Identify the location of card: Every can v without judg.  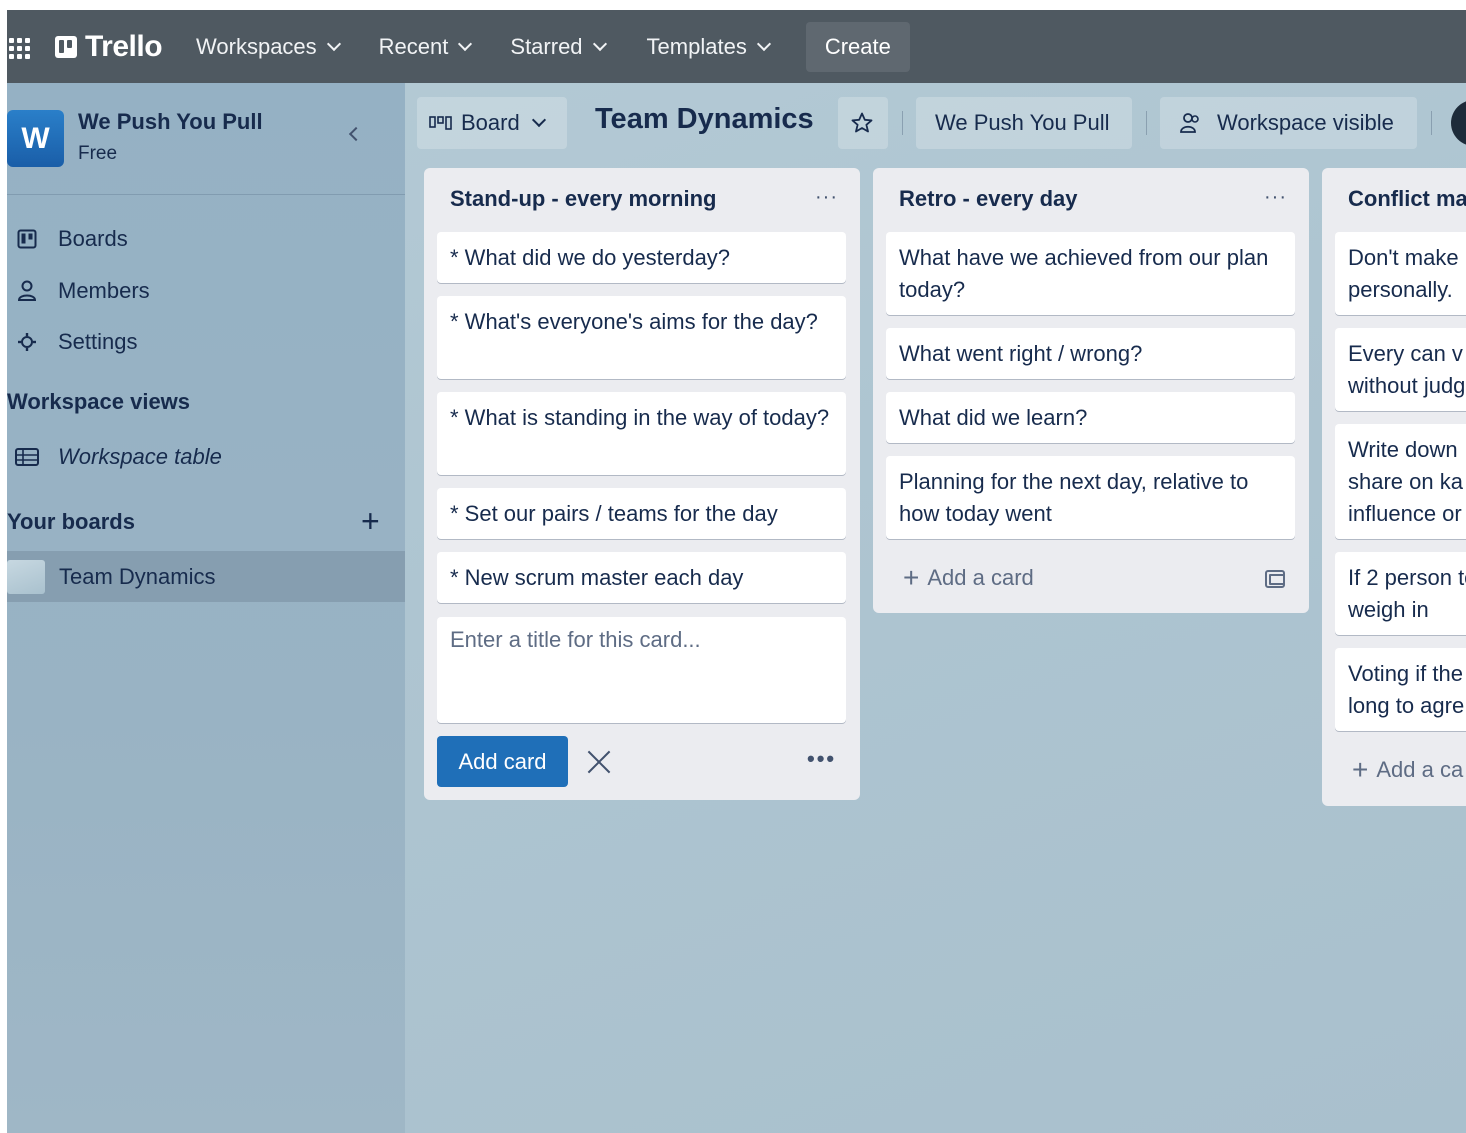
(1400, 369).